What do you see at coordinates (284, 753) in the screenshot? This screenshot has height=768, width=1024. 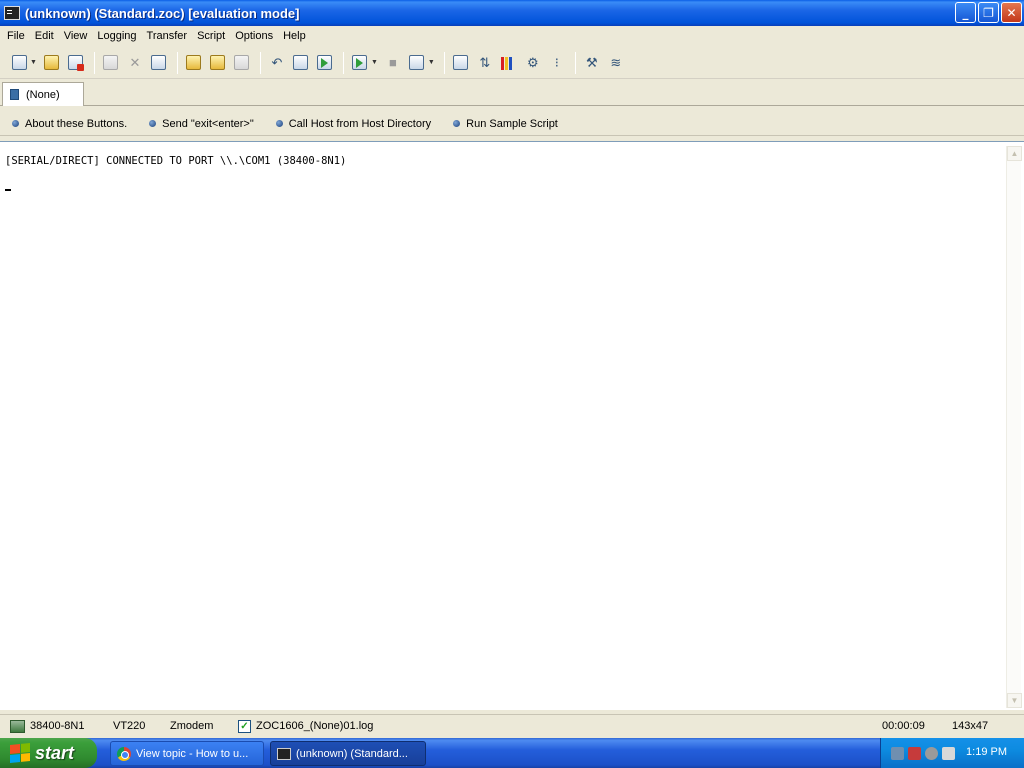 I see `terminal-icon` at bounding box center [284, 753].